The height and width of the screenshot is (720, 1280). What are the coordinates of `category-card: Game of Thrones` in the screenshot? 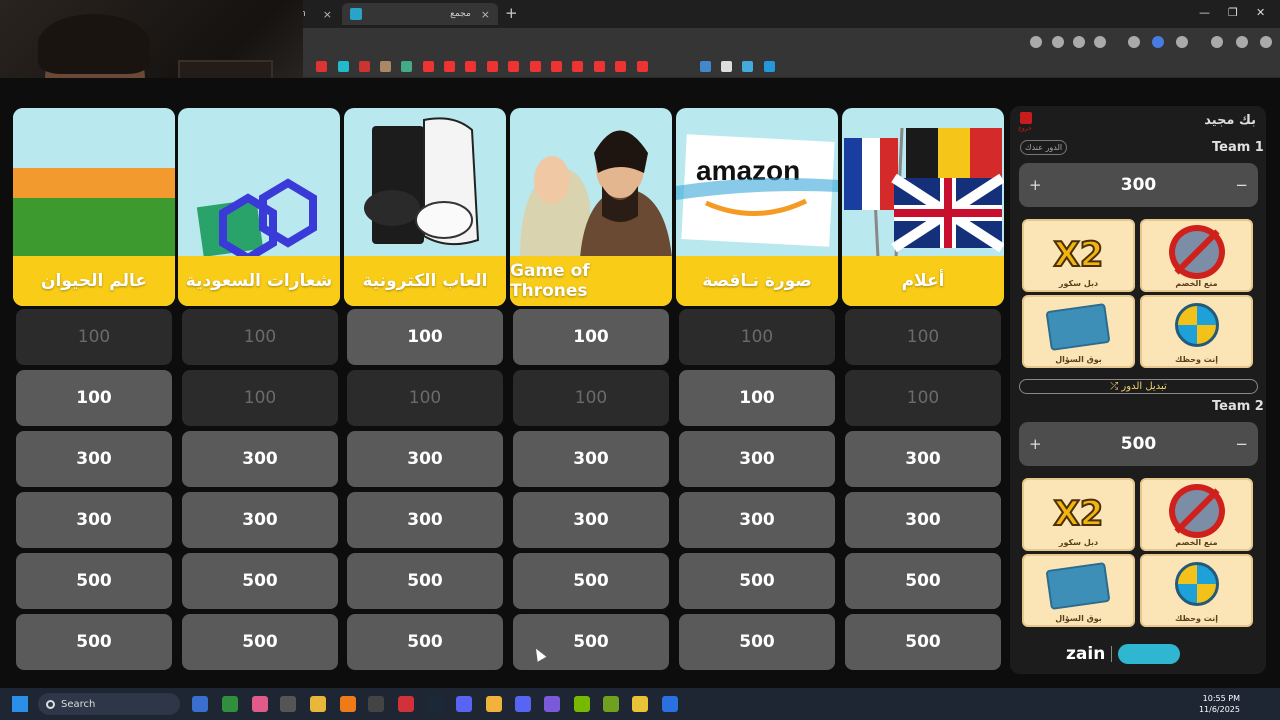 It's located at (591, 207).